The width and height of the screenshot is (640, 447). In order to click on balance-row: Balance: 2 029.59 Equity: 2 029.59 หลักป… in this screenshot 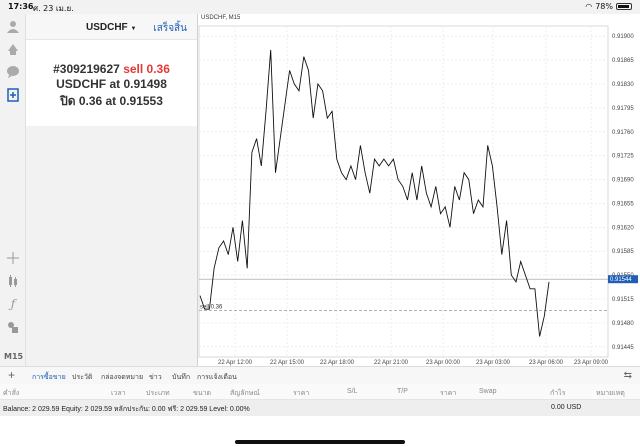, I will do `click(320, 408)`.